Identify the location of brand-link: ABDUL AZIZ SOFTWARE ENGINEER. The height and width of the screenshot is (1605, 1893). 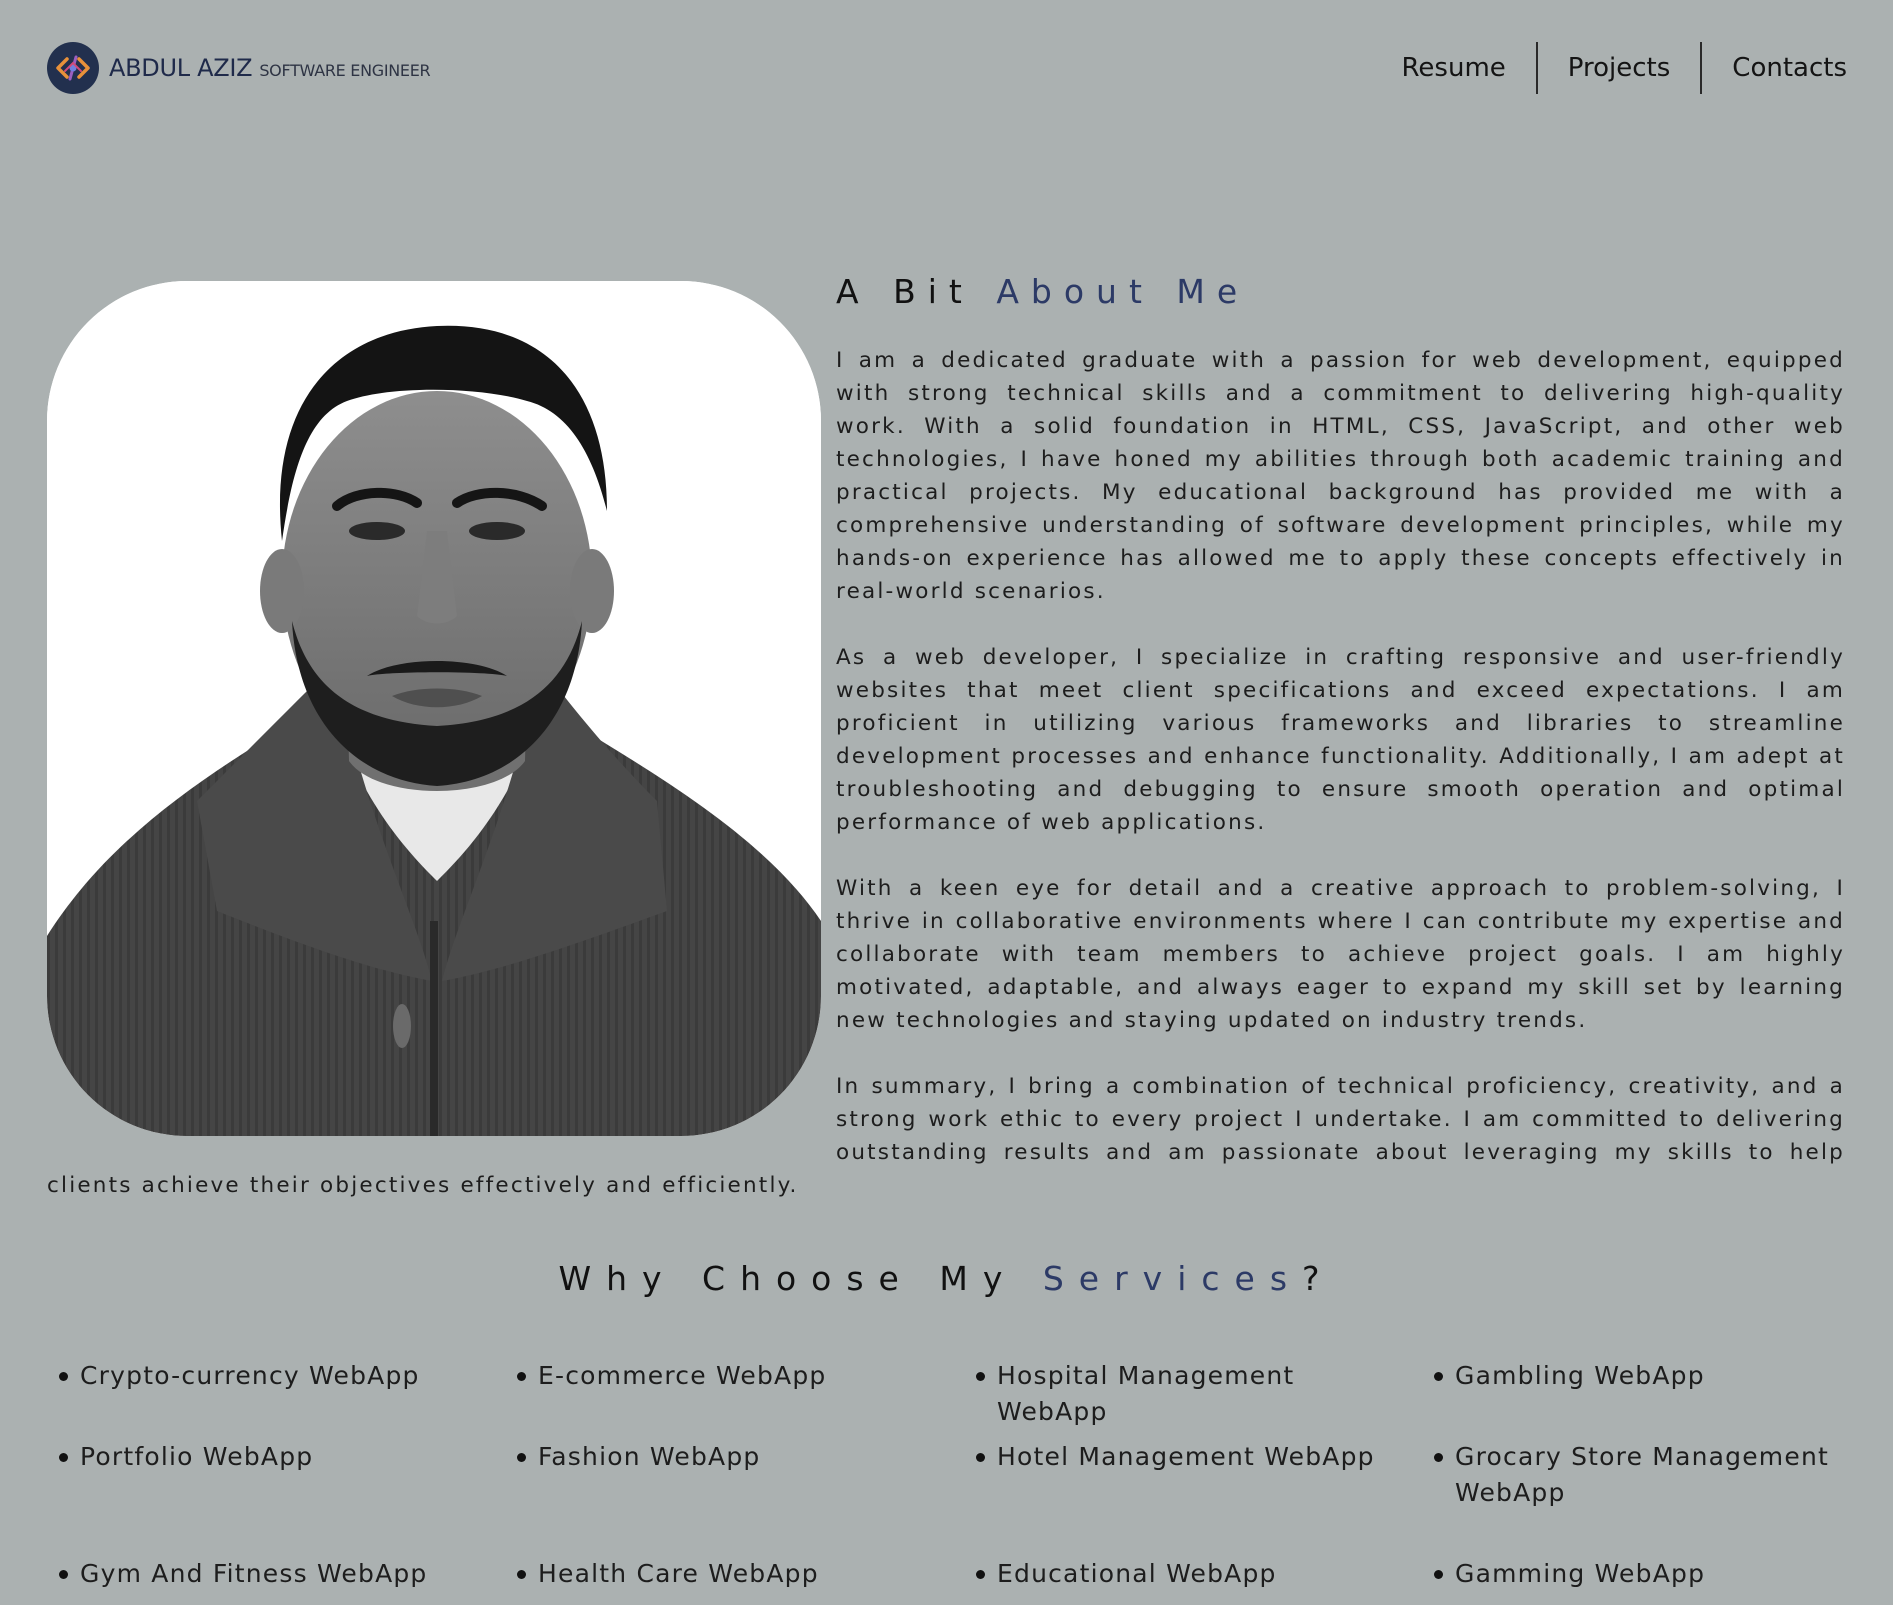
(239, 68).